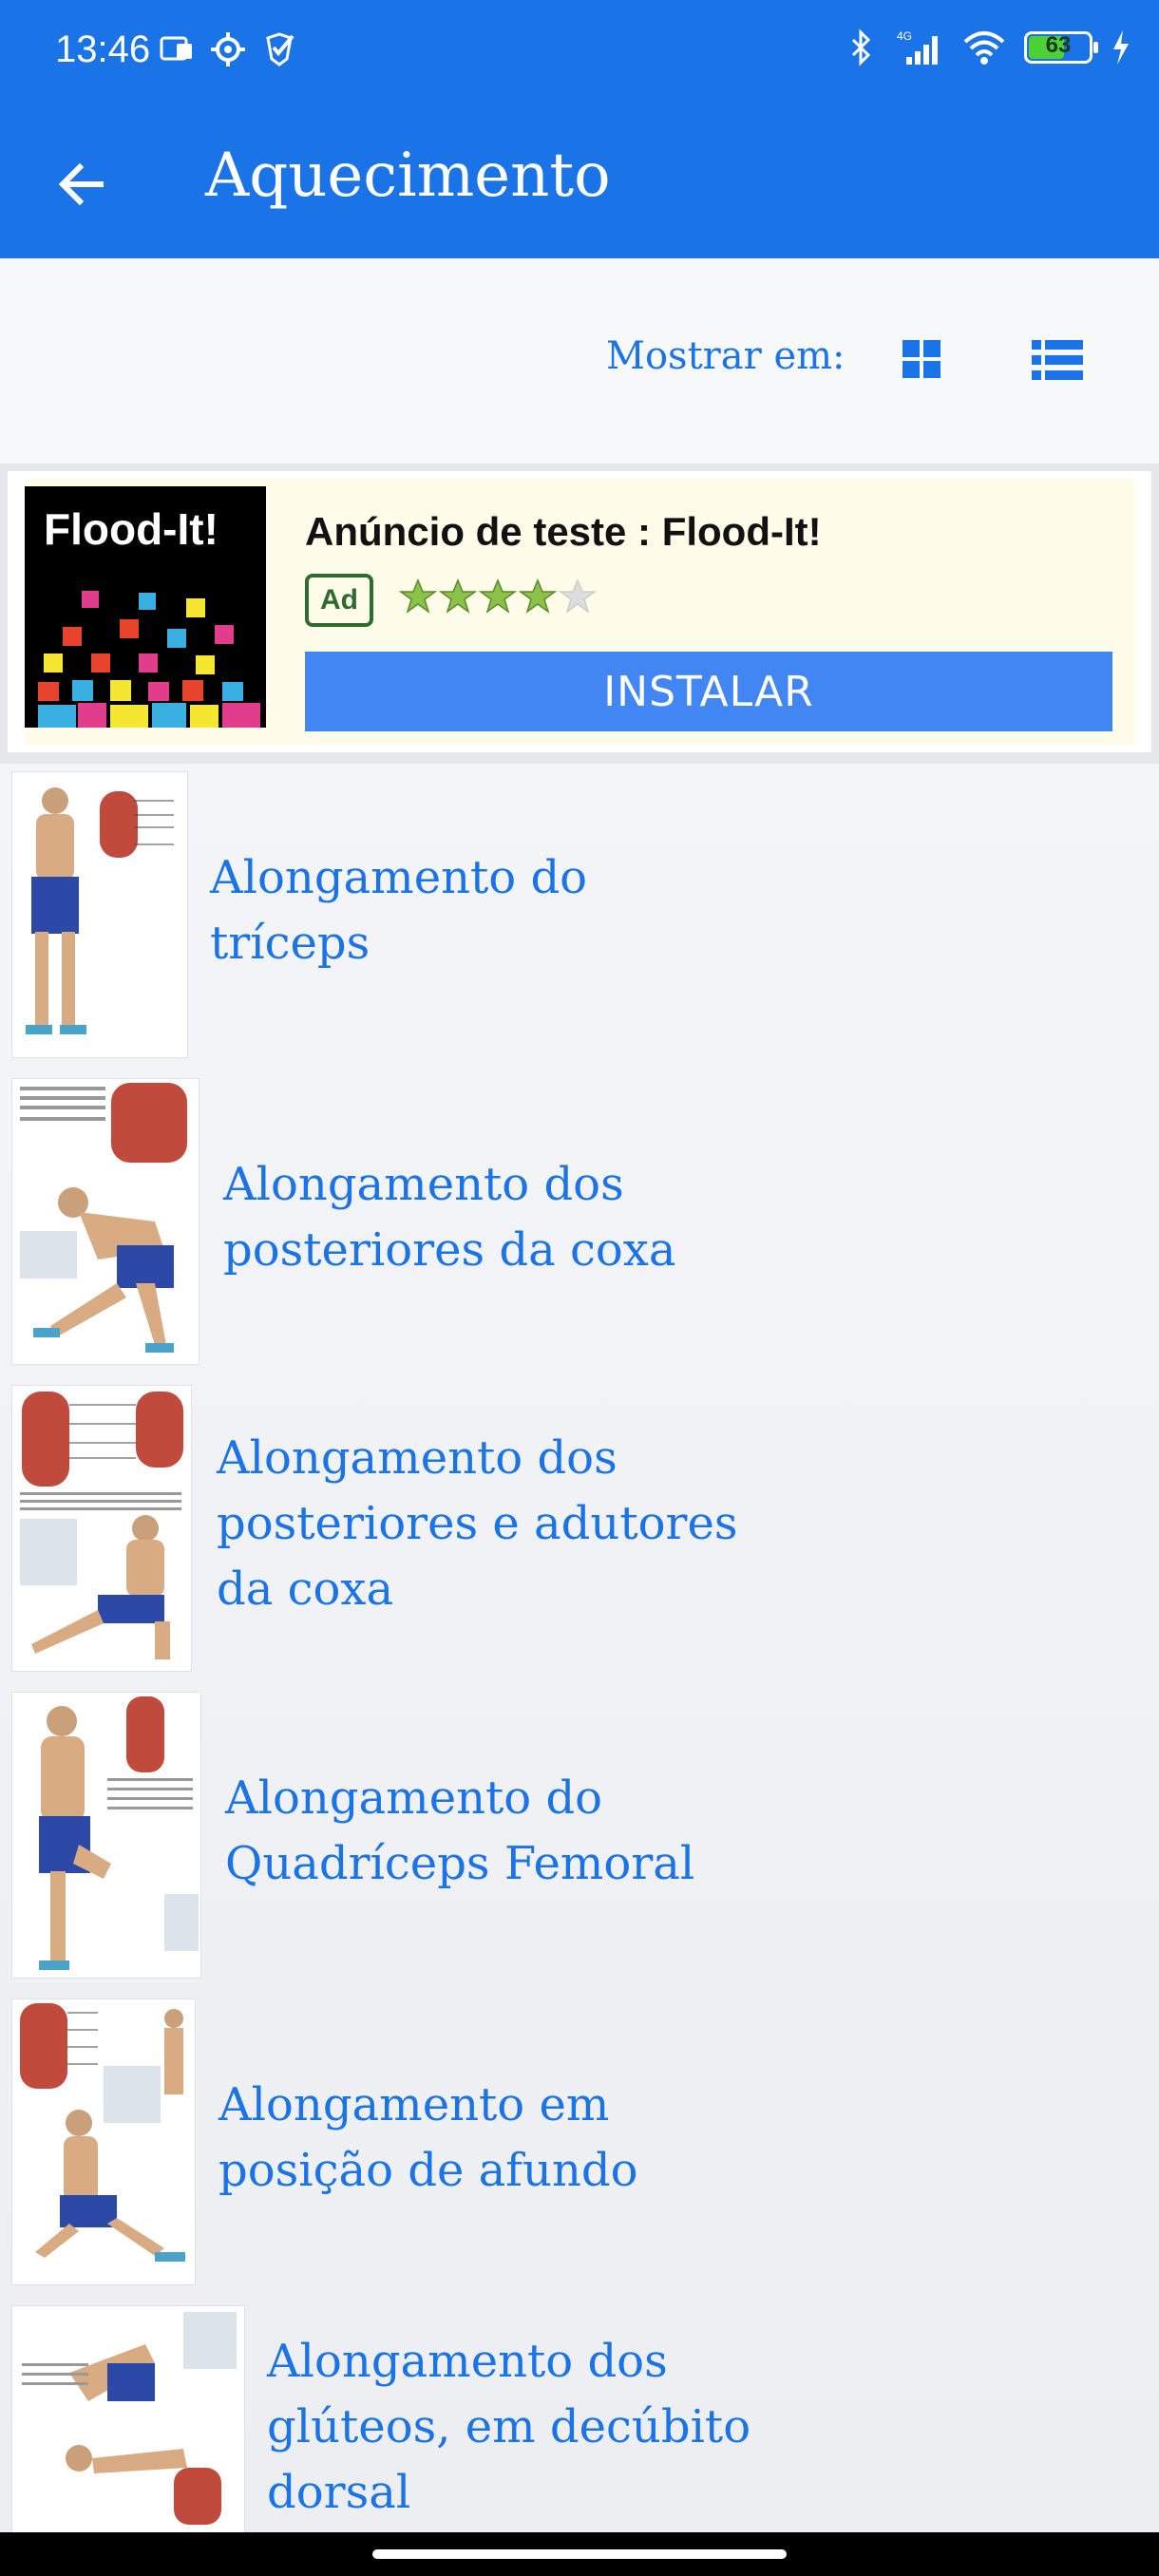 The height and width of the screenshot is (2576, 1159). I want to click on back-button, so click(82, 184).